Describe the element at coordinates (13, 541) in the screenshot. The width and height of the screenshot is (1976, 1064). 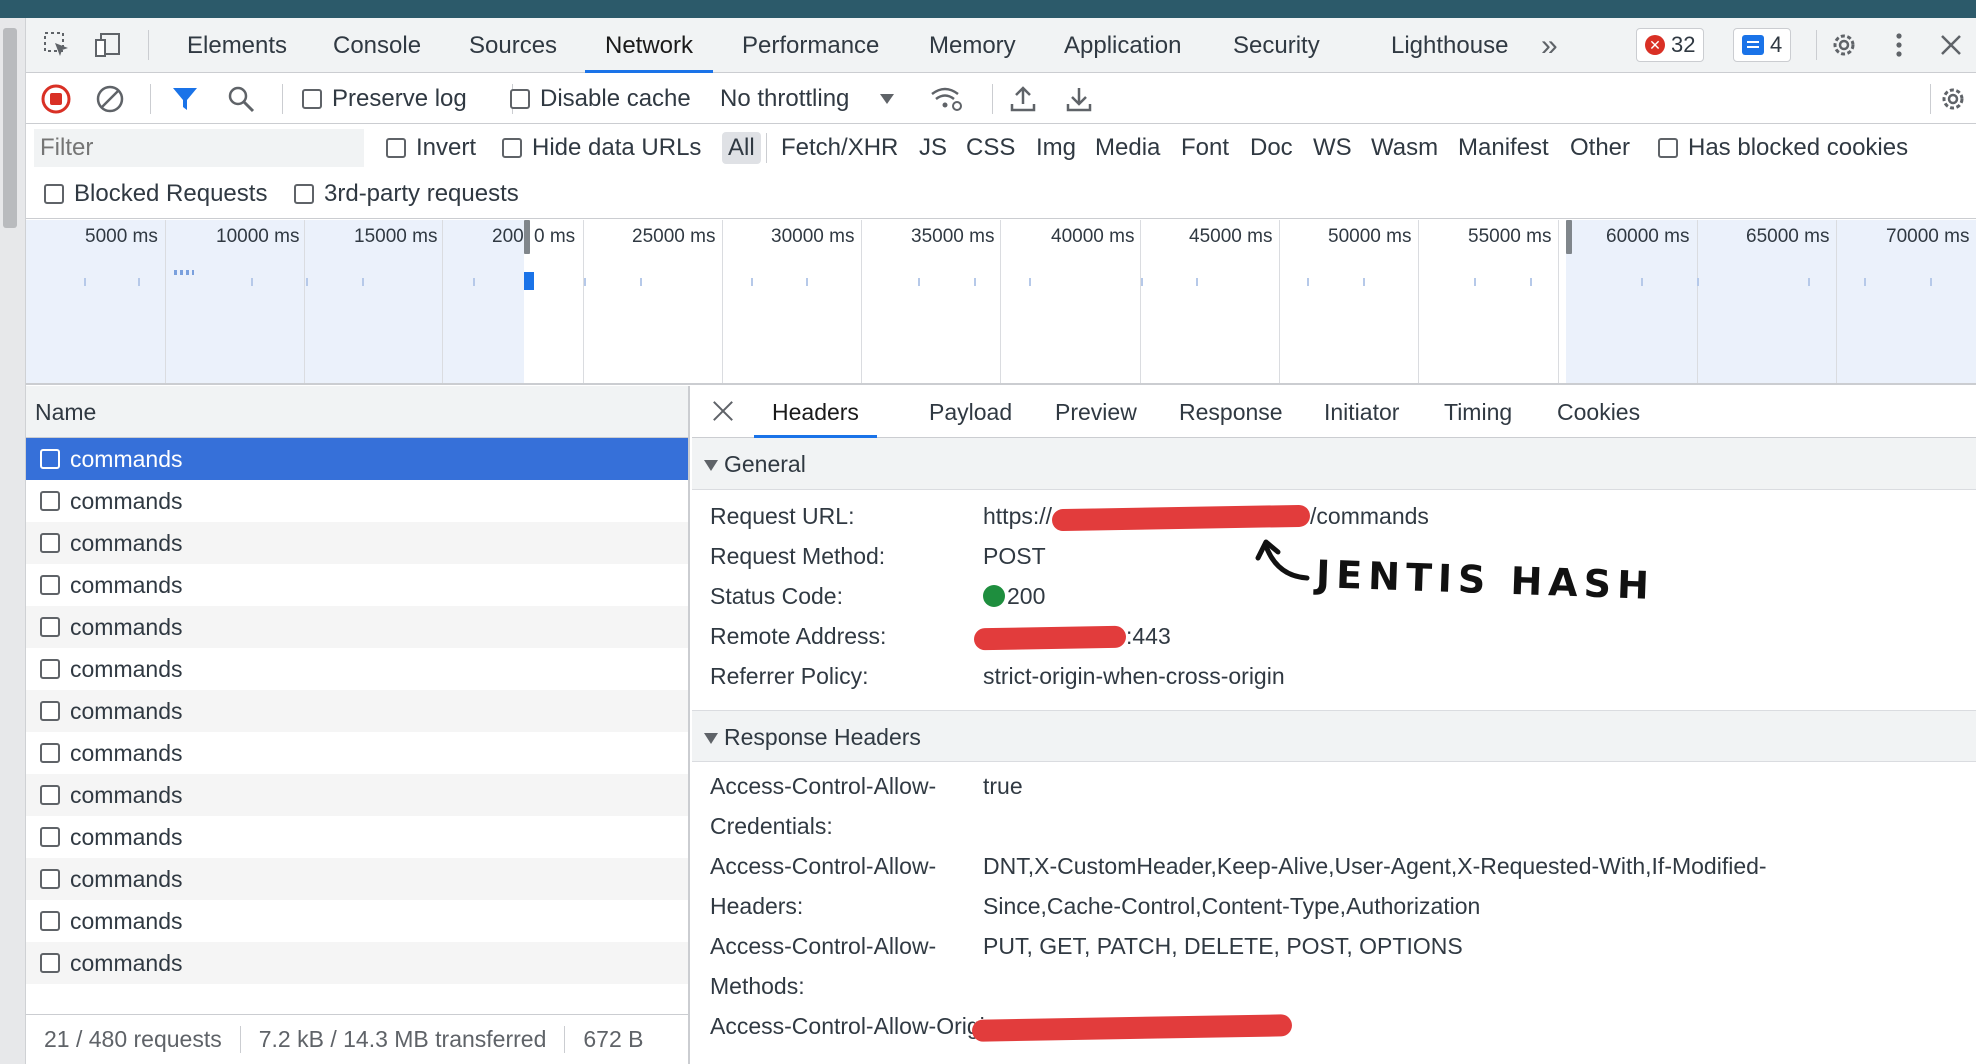
I see `left-scrollbar` at that location.